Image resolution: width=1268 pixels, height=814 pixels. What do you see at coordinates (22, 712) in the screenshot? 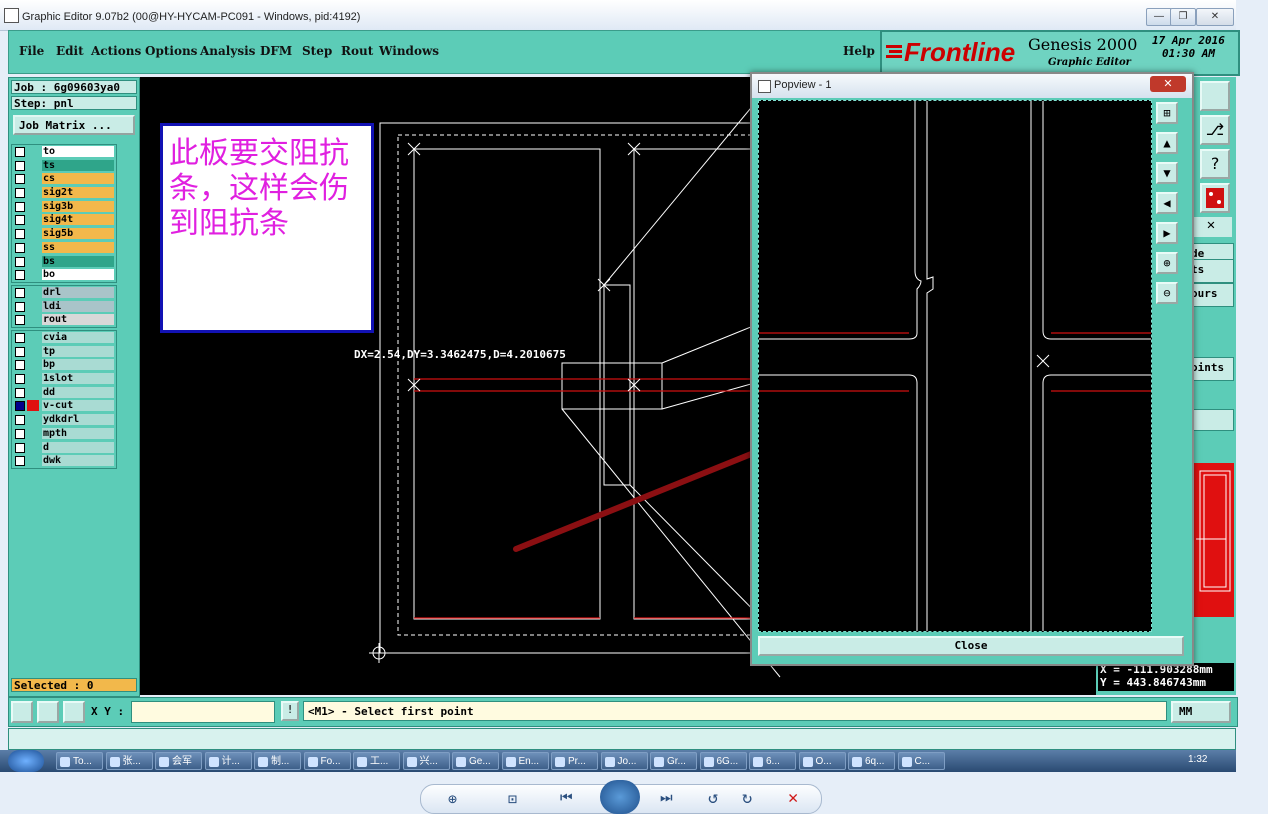
I see `snap-icon` at bounding box center [22, 712].